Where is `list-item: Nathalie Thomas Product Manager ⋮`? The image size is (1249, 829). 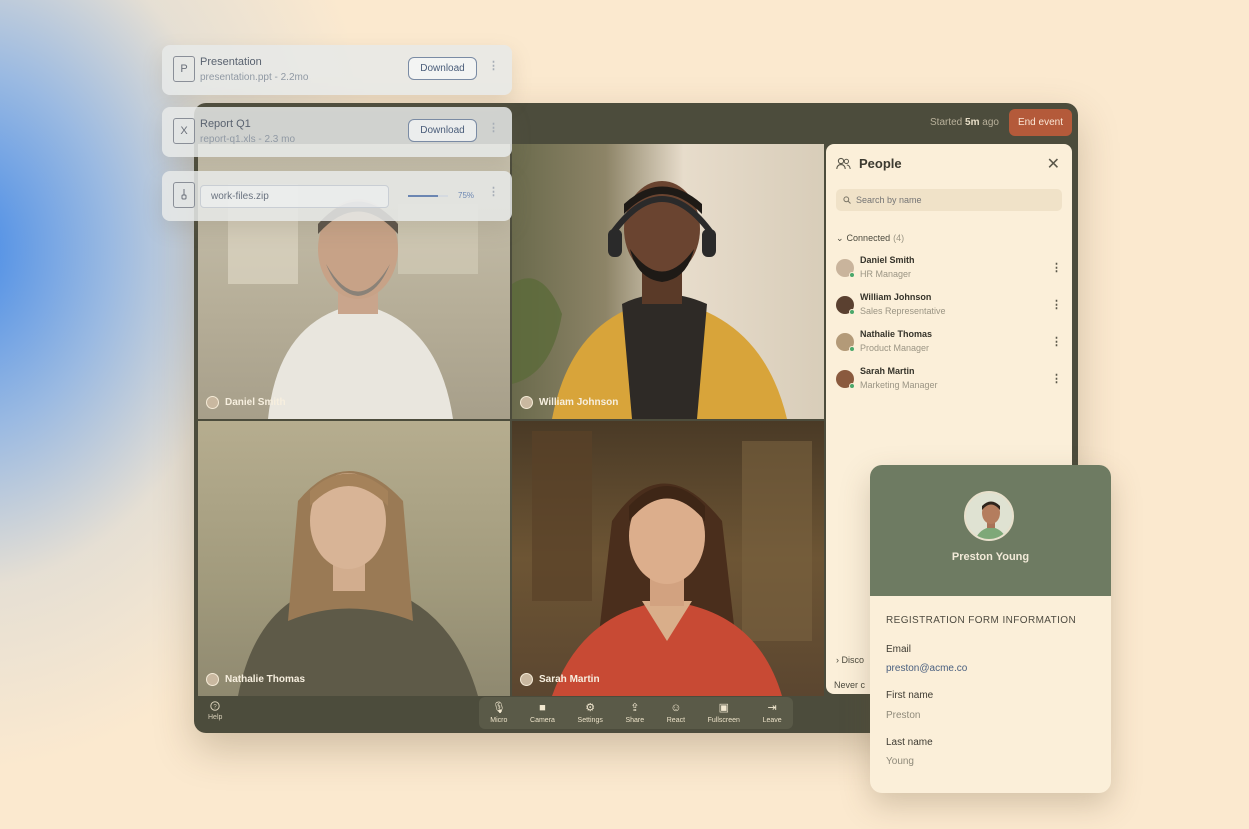 list-item: Nathalie Thomas Product Manager ⋮ is located at coordinates (951, 347).